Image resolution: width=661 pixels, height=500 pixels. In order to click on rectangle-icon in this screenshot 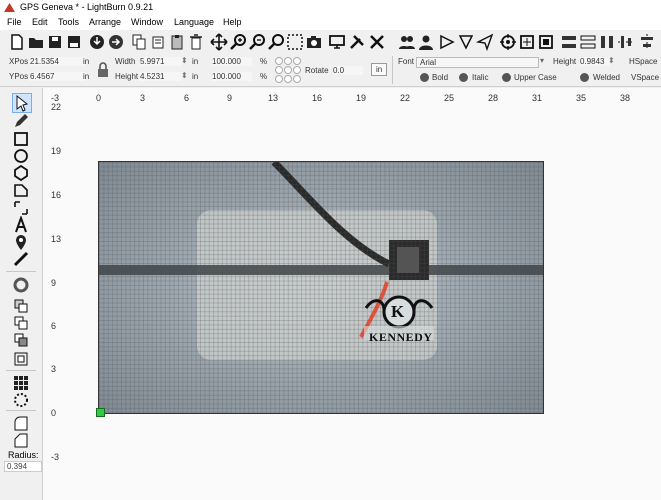, I will do `click(21, 139)`.